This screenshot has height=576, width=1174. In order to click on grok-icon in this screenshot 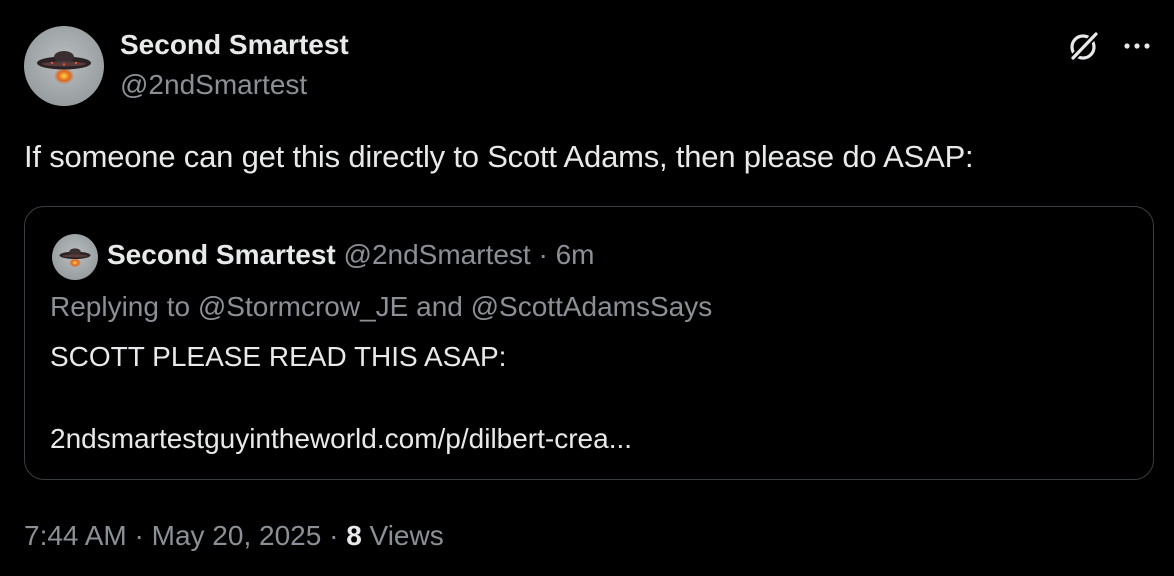, I will do `click(1084, 46)`.